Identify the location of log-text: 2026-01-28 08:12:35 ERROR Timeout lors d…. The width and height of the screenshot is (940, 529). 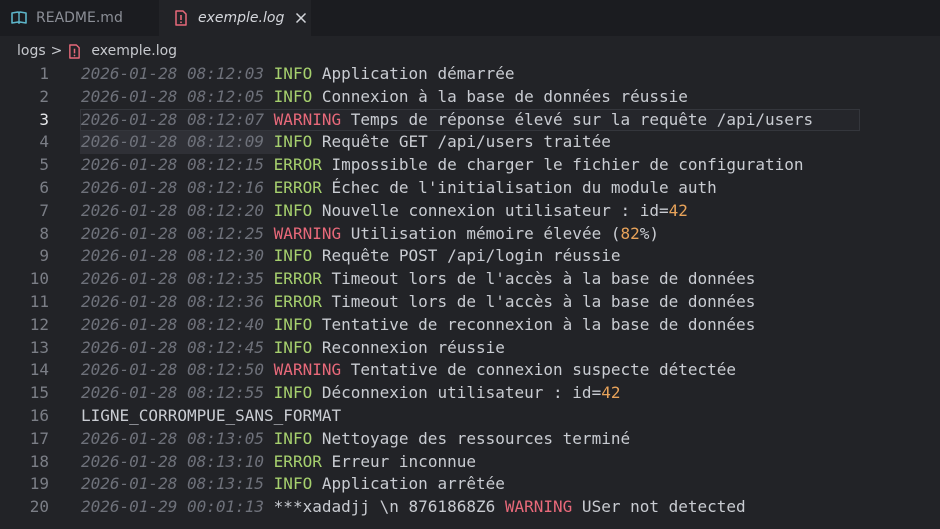
(418, 279).